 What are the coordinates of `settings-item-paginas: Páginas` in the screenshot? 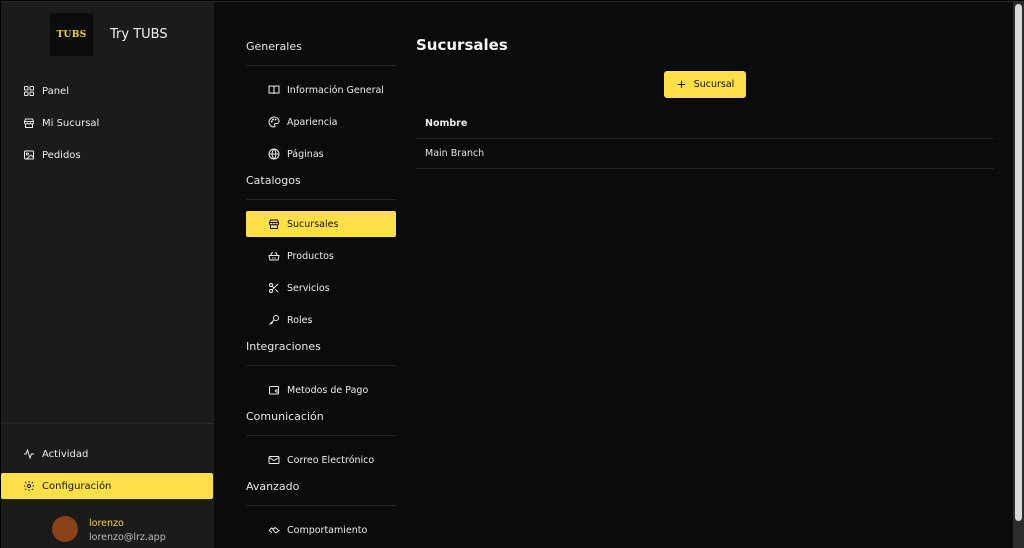 It's located at (321, 154).